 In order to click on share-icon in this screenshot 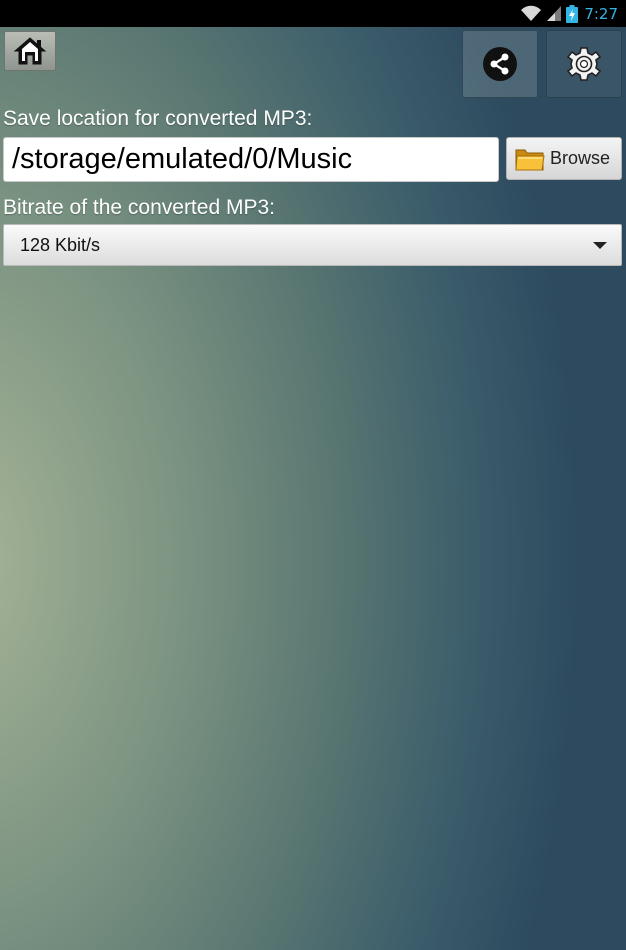, I will do `click(500, 64)`.